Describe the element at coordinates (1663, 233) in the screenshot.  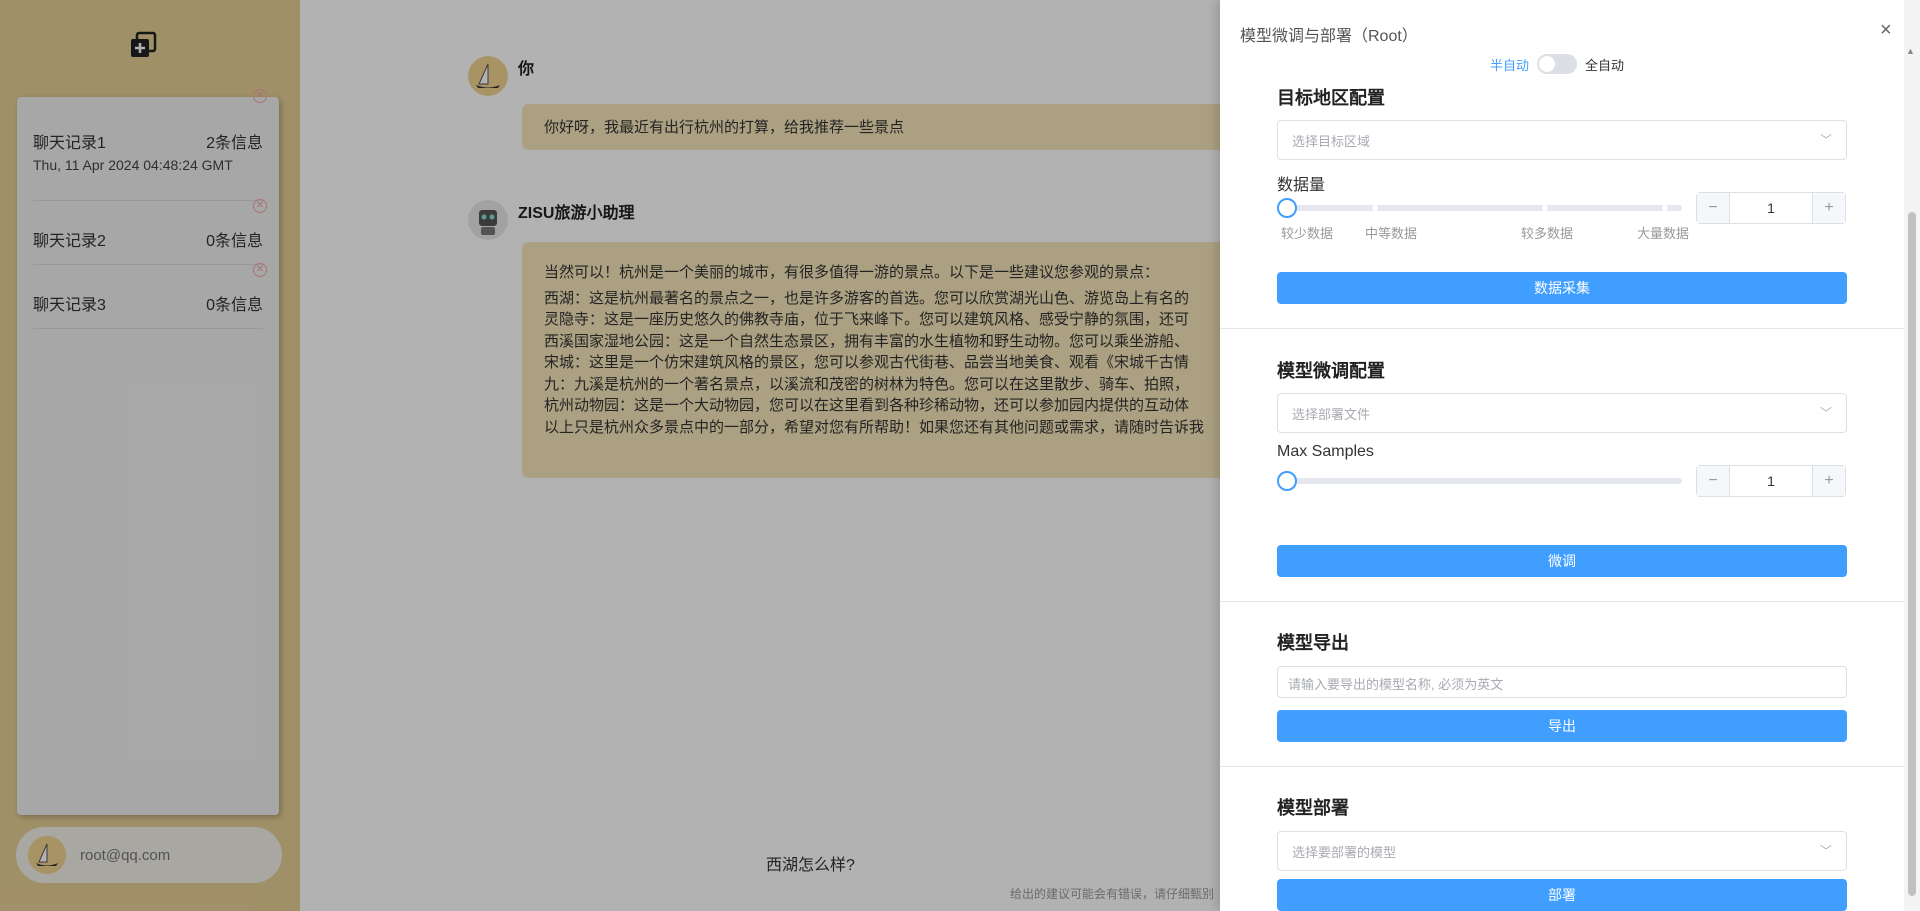
I see `slider-mark: 大量数据` at that location.